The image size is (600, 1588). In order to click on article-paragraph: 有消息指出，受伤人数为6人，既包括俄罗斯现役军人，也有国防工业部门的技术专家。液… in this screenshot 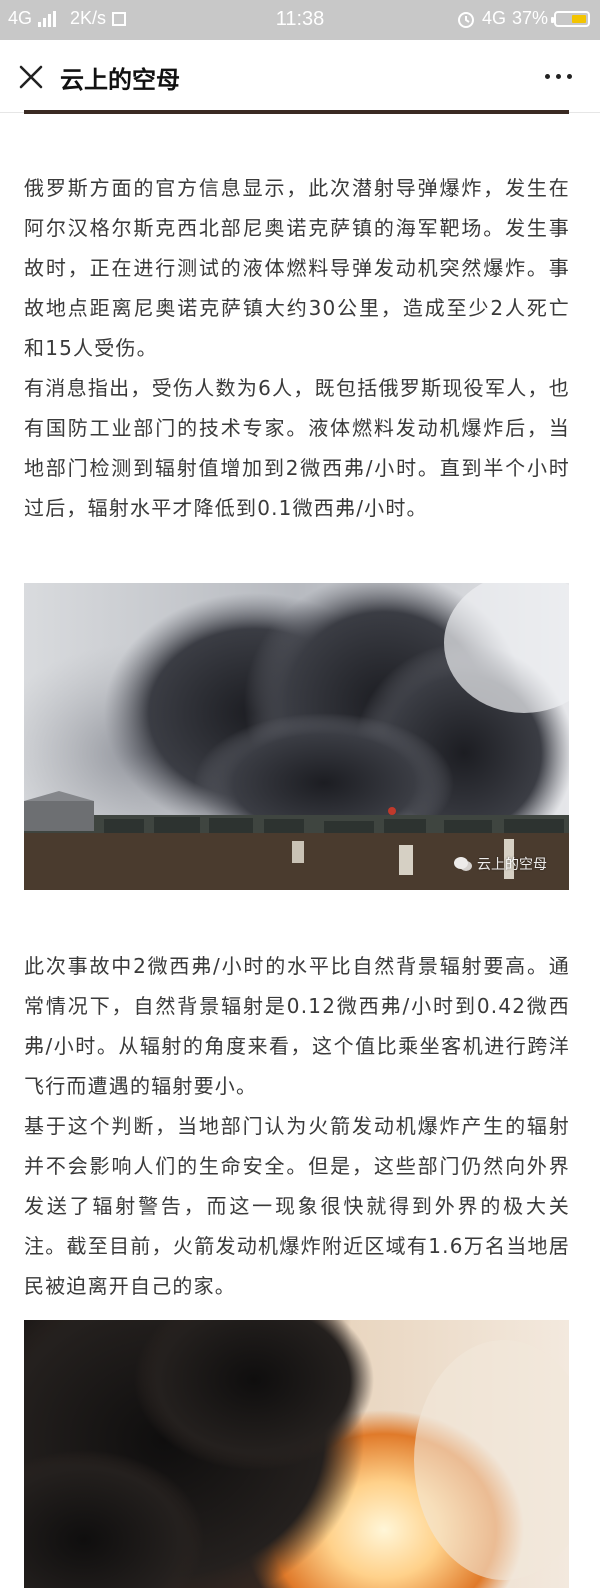, I will do `click(297, 448)`.